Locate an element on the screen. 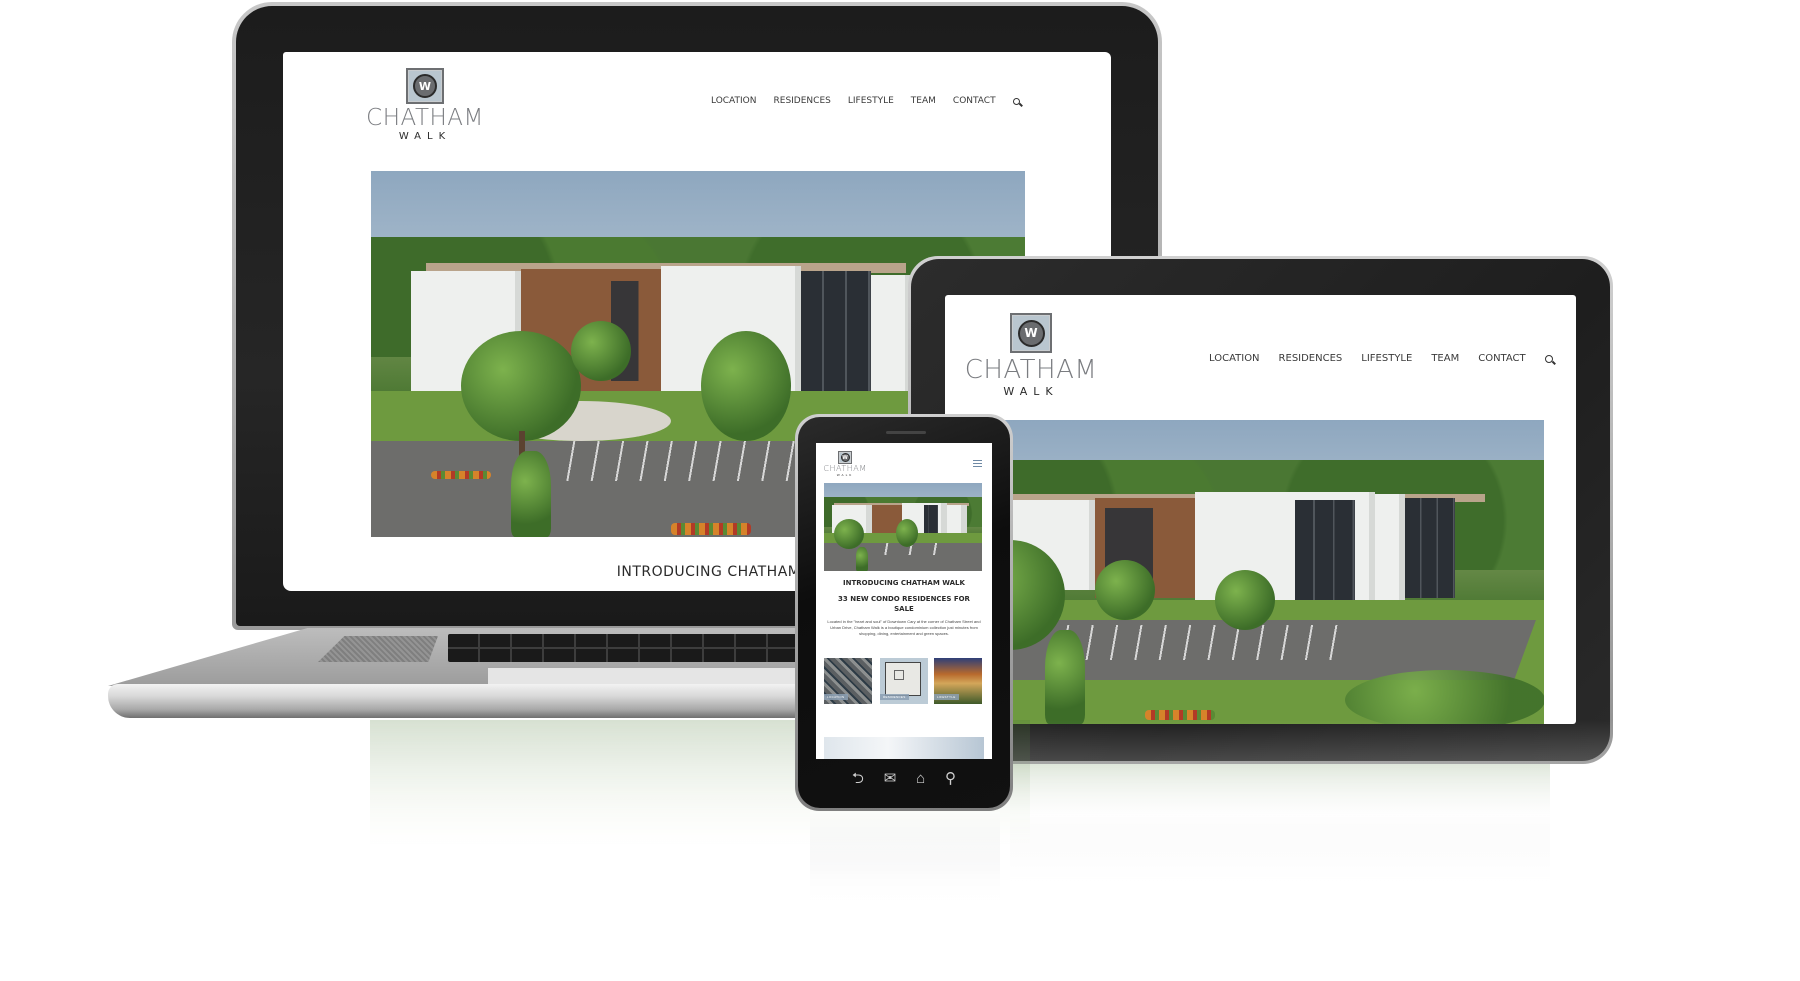  intro-heading: INTRODUCING CHATHAM WALK is located at coordinates (904, 583).